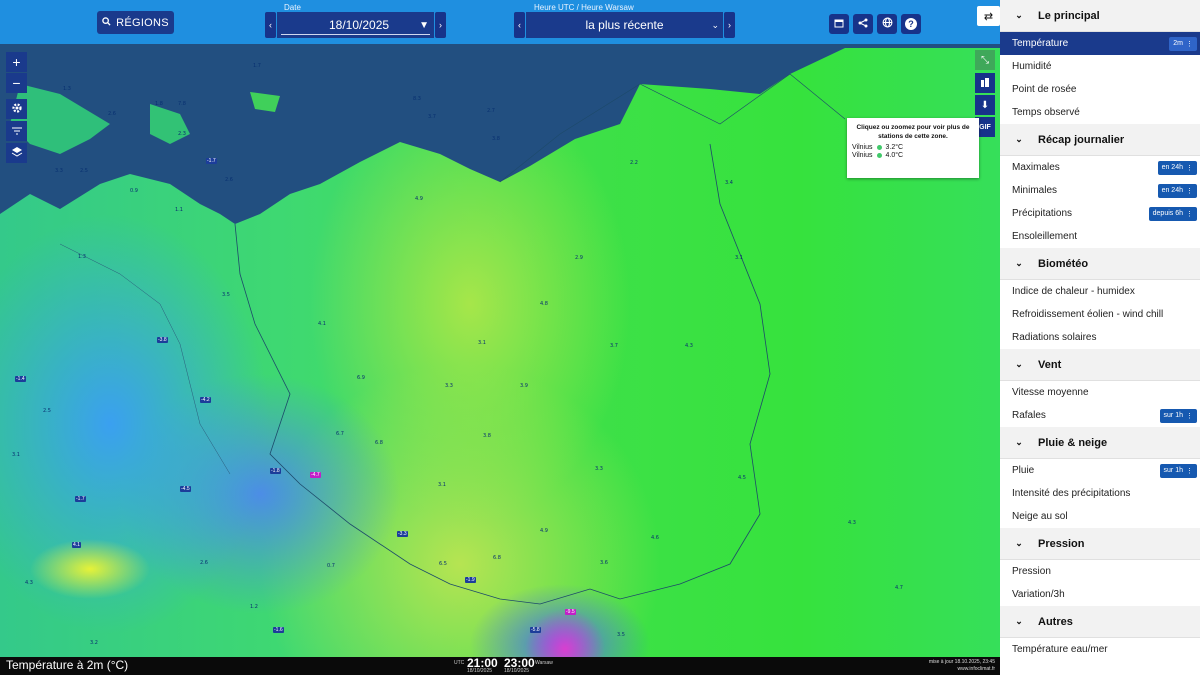 This screenshot has height=675, width=1200. What do you see at coordinates (1100, 167) in the screenshot?
I see `layer-item: Maximales en 24h ⋮` at bounding box center [1100, 167].